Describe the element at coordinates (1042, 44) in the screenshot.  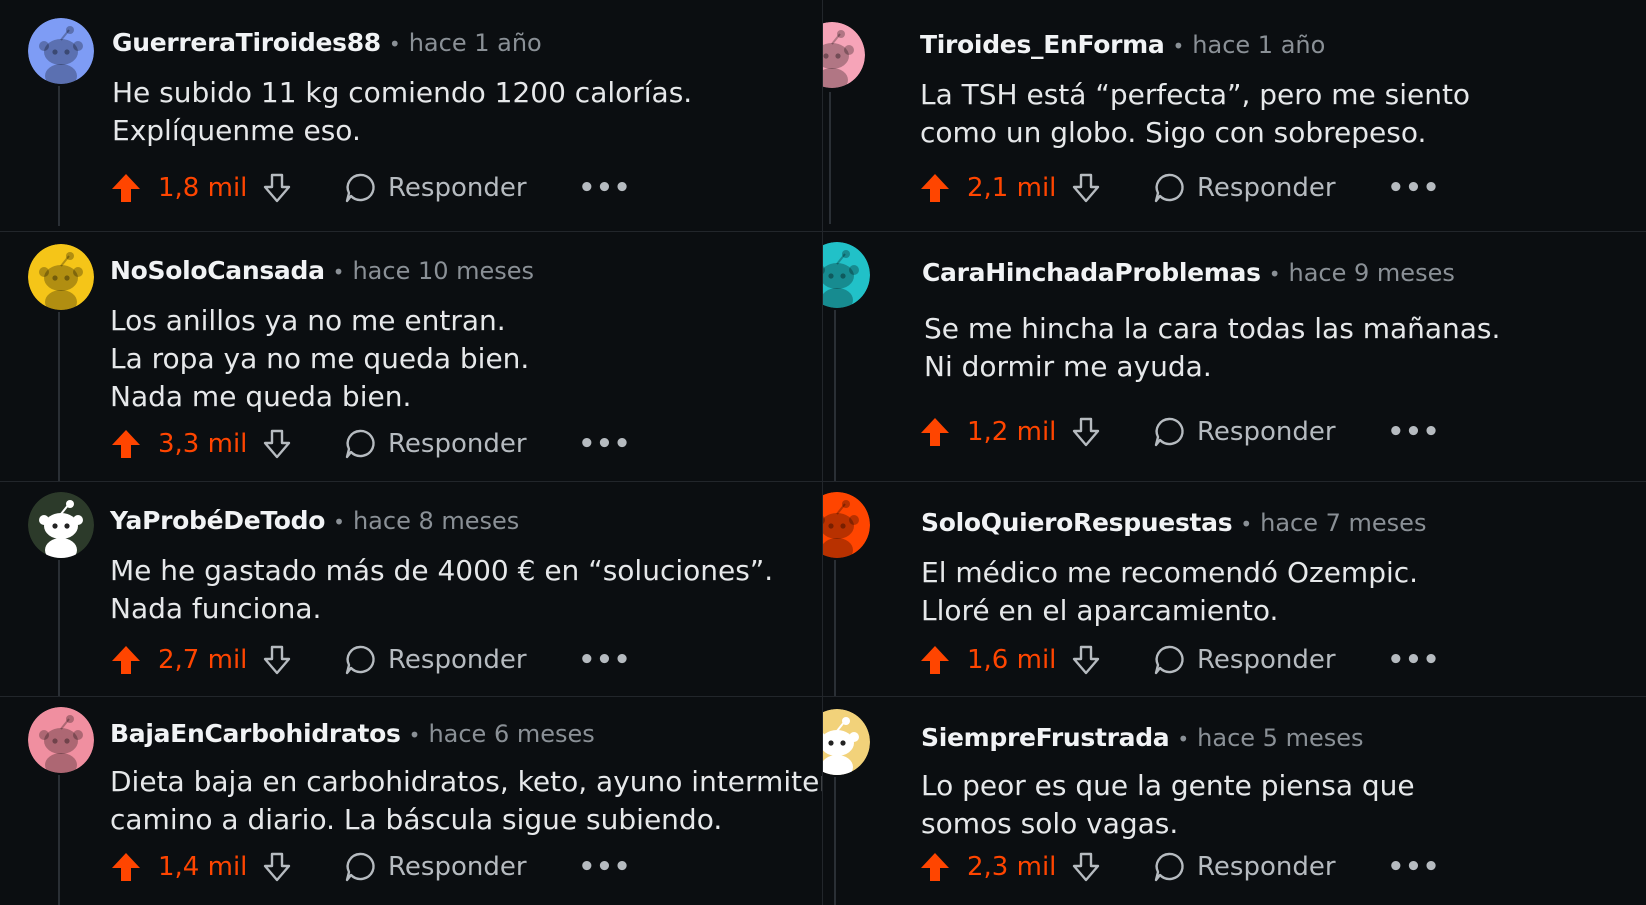
I see `username: Tiroides_EnForma` at that location.